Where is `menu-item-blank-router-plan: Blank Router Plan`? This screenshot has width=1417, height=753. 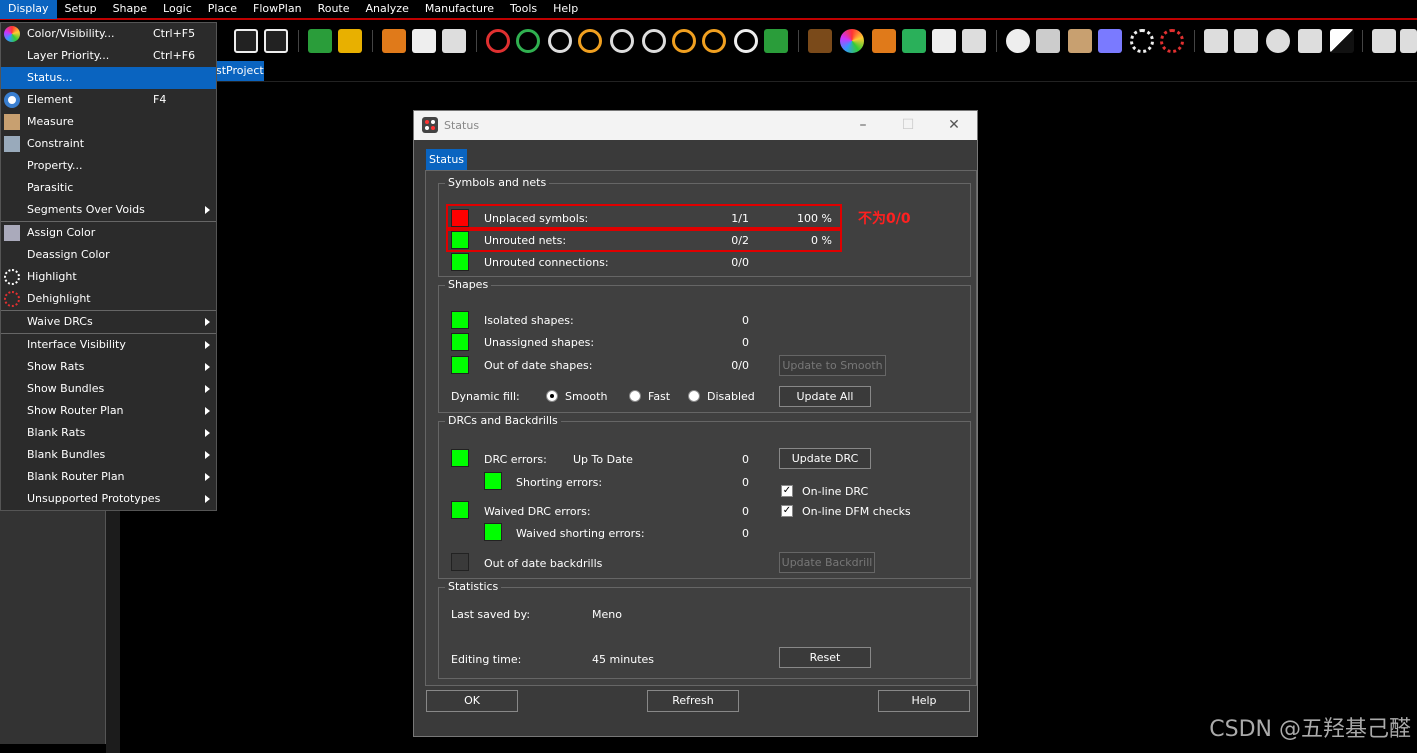
menu-item-blank-router-plan: Blank Router Plan is located at coordinates (108, 477).